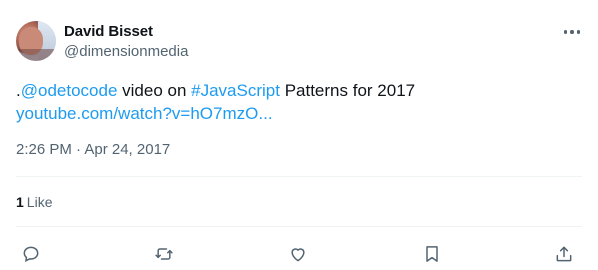  Describe the element at coordinates (235, 90) in the screenshot. I see `hashtag-link: #JavaScript` at that location.